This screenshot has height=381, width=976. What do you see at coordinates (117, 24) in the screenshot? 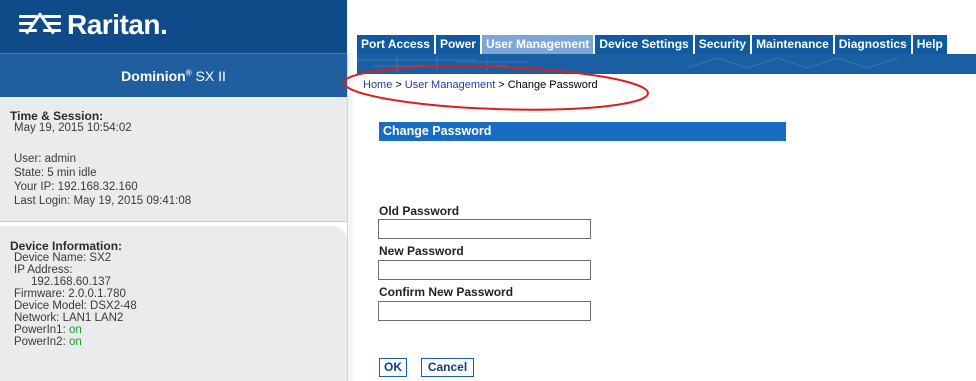
I see `logo-text: Raritan.` at bounding box center [117, 24].